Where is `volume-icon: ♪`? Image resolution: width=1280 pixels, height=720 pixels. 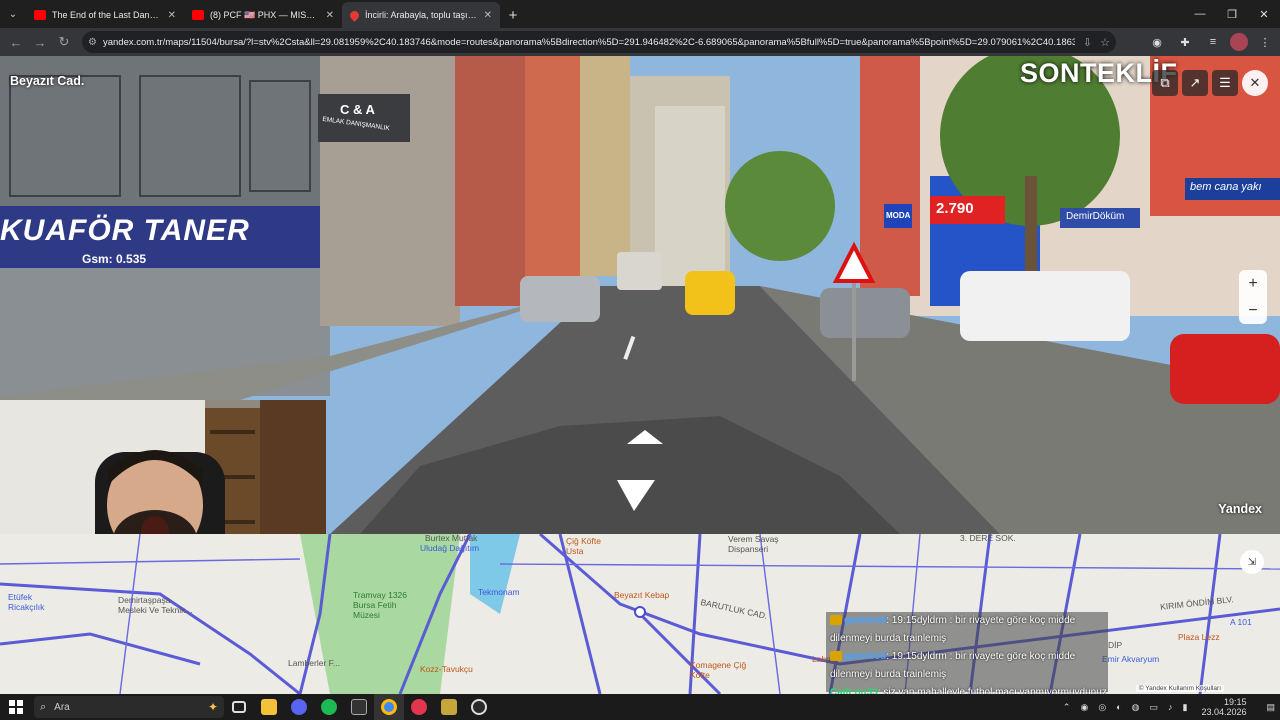
volume-icon: ♪ is located at coordinates (1170, 707).